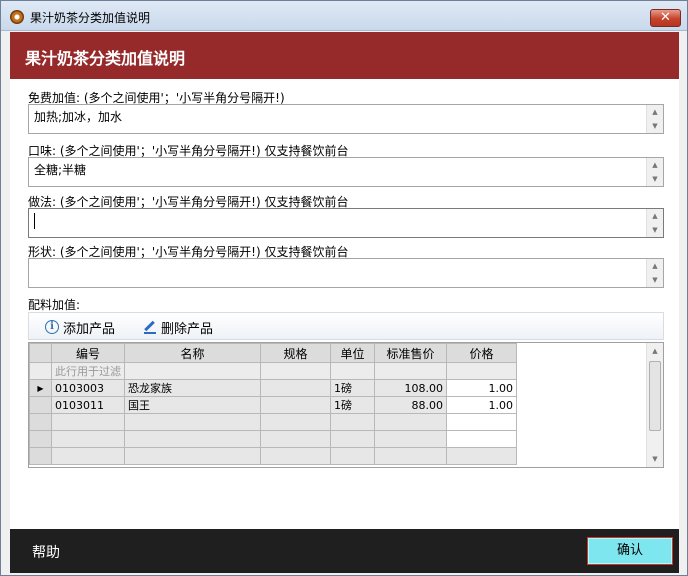 This screenshot has width=688, height=576. What do you see at coordinates (352, 353) in the screenshot?
I see `column-header: 单位` at bounding box center [352, 353].